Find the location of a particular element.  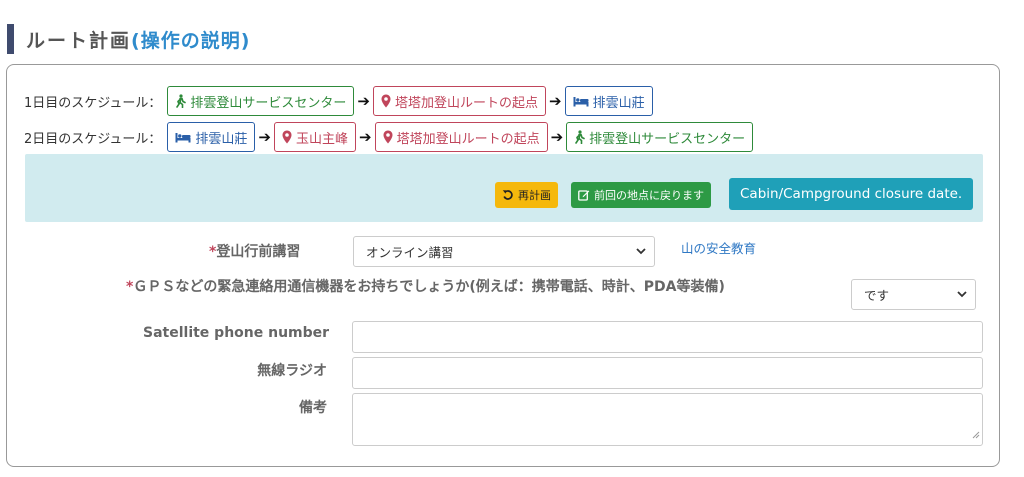

day2-stop-peak: 玉山主峰 is located at coordinates (314, 137).